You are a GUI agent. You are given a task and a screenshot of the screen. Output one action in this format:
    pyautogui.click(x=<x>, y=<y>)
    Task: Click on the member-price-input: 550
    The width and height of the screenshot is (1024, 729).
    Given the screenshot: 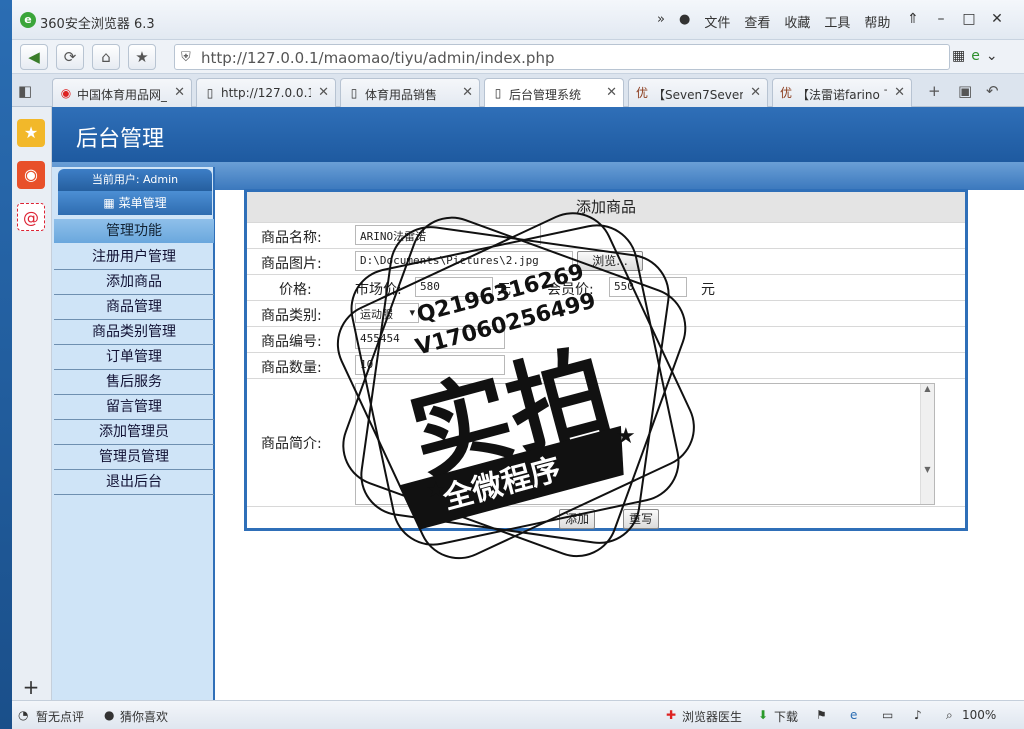 What is the action you would take?
    pyautogui.click(x=648, y=287)
    